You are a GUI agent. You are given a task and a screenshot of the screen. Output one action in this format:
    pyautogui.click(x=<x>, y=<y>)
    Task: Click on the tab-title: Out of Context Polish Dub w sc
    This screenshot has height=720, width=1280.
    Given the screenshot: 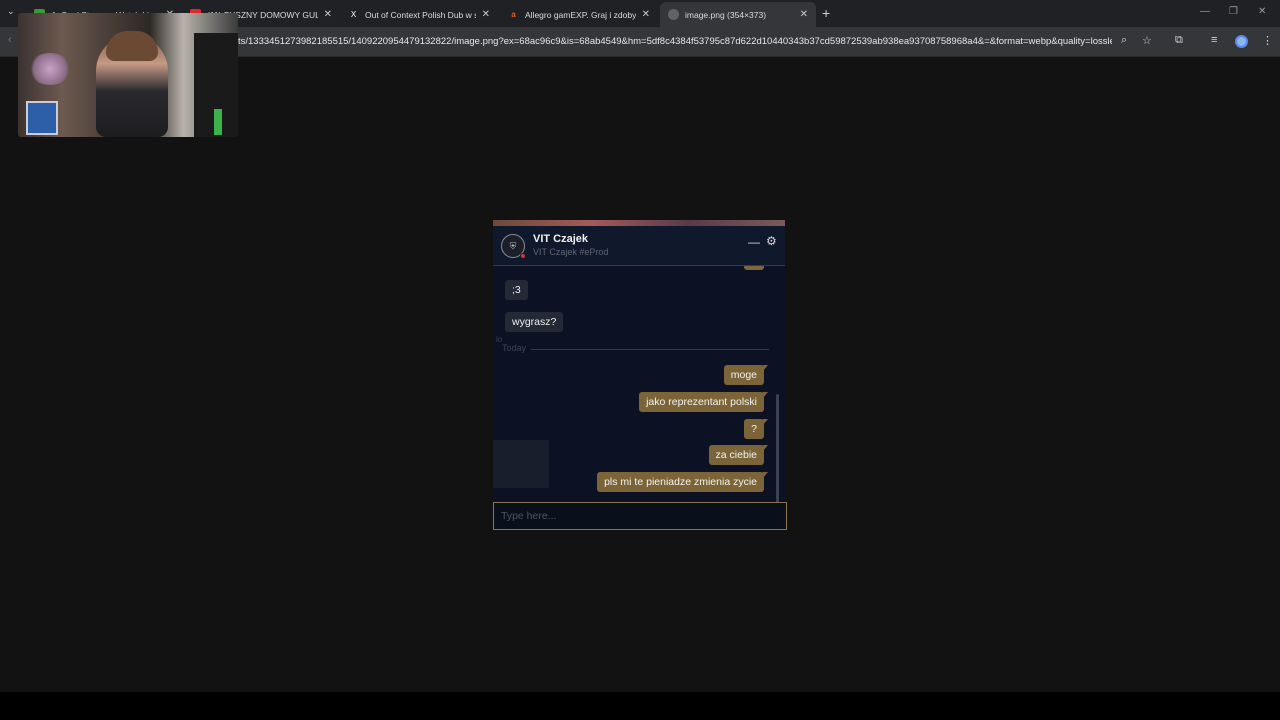 What is the action you would take?
    pyautogui.click(x=420, y=14)
    